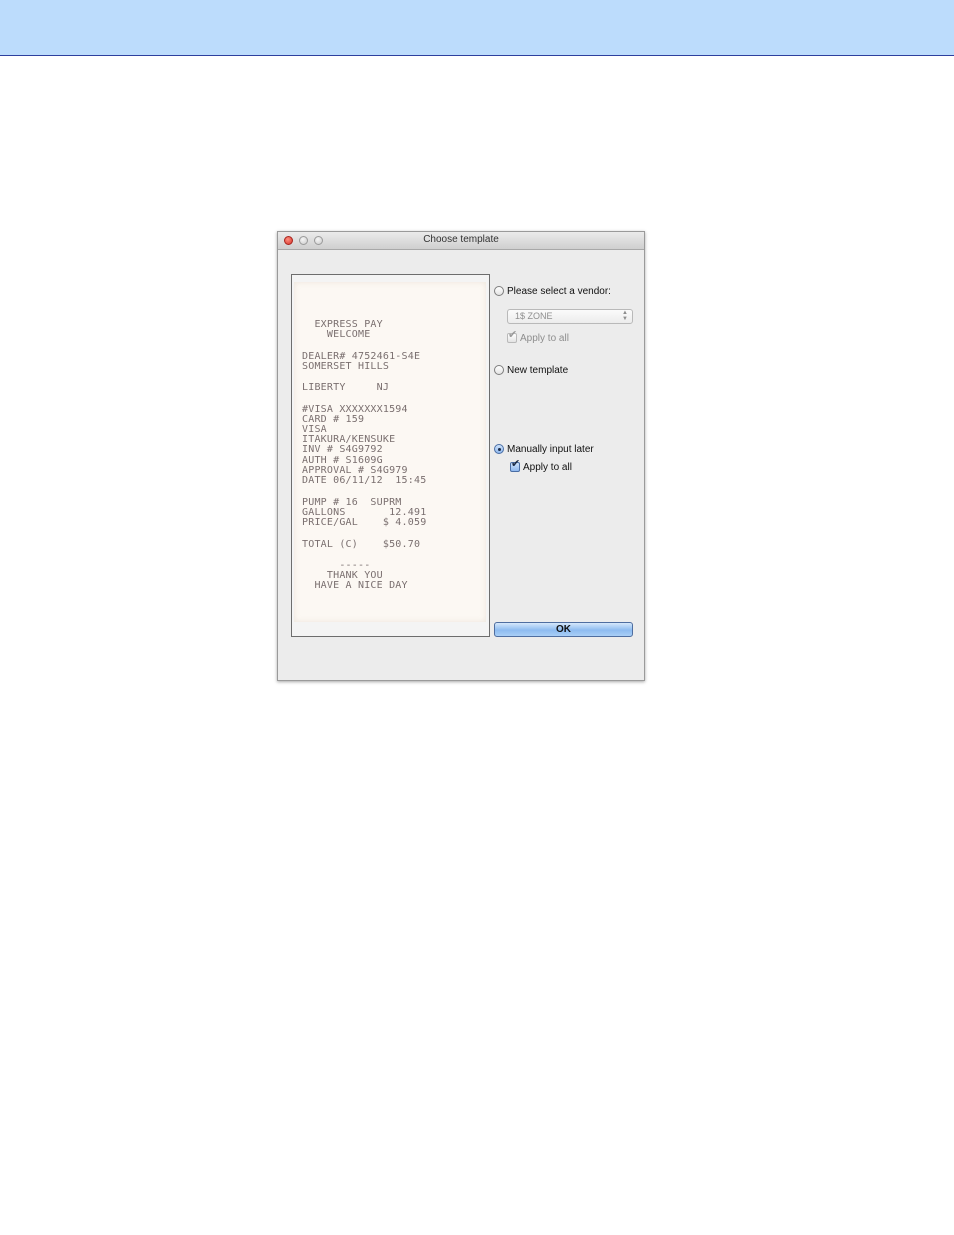 The height and width of the screenshot is (1235, 954). What do you see at coordinates (538, 370) in the screenshot?
I see `new-template-label: New template` at bounding box center [538, 370].